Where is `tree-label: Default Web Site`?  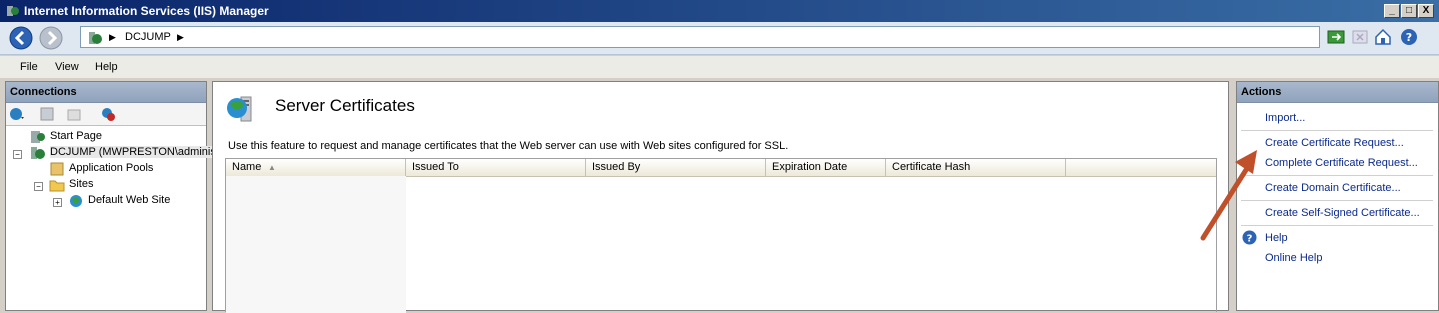 tree-label: Default Web Site is located at coordinates (129, 200).